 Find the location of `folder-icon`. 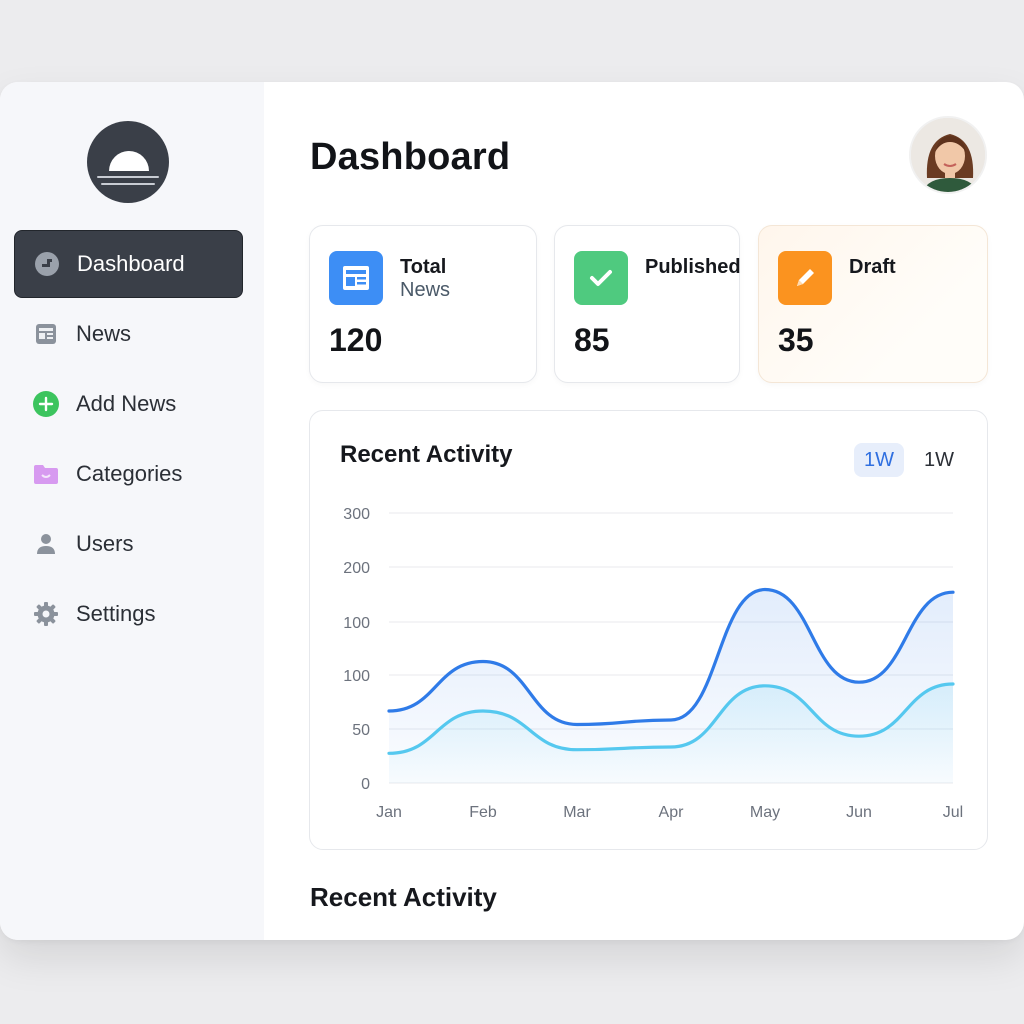

folder-icon is located at coordinates (46, 474).